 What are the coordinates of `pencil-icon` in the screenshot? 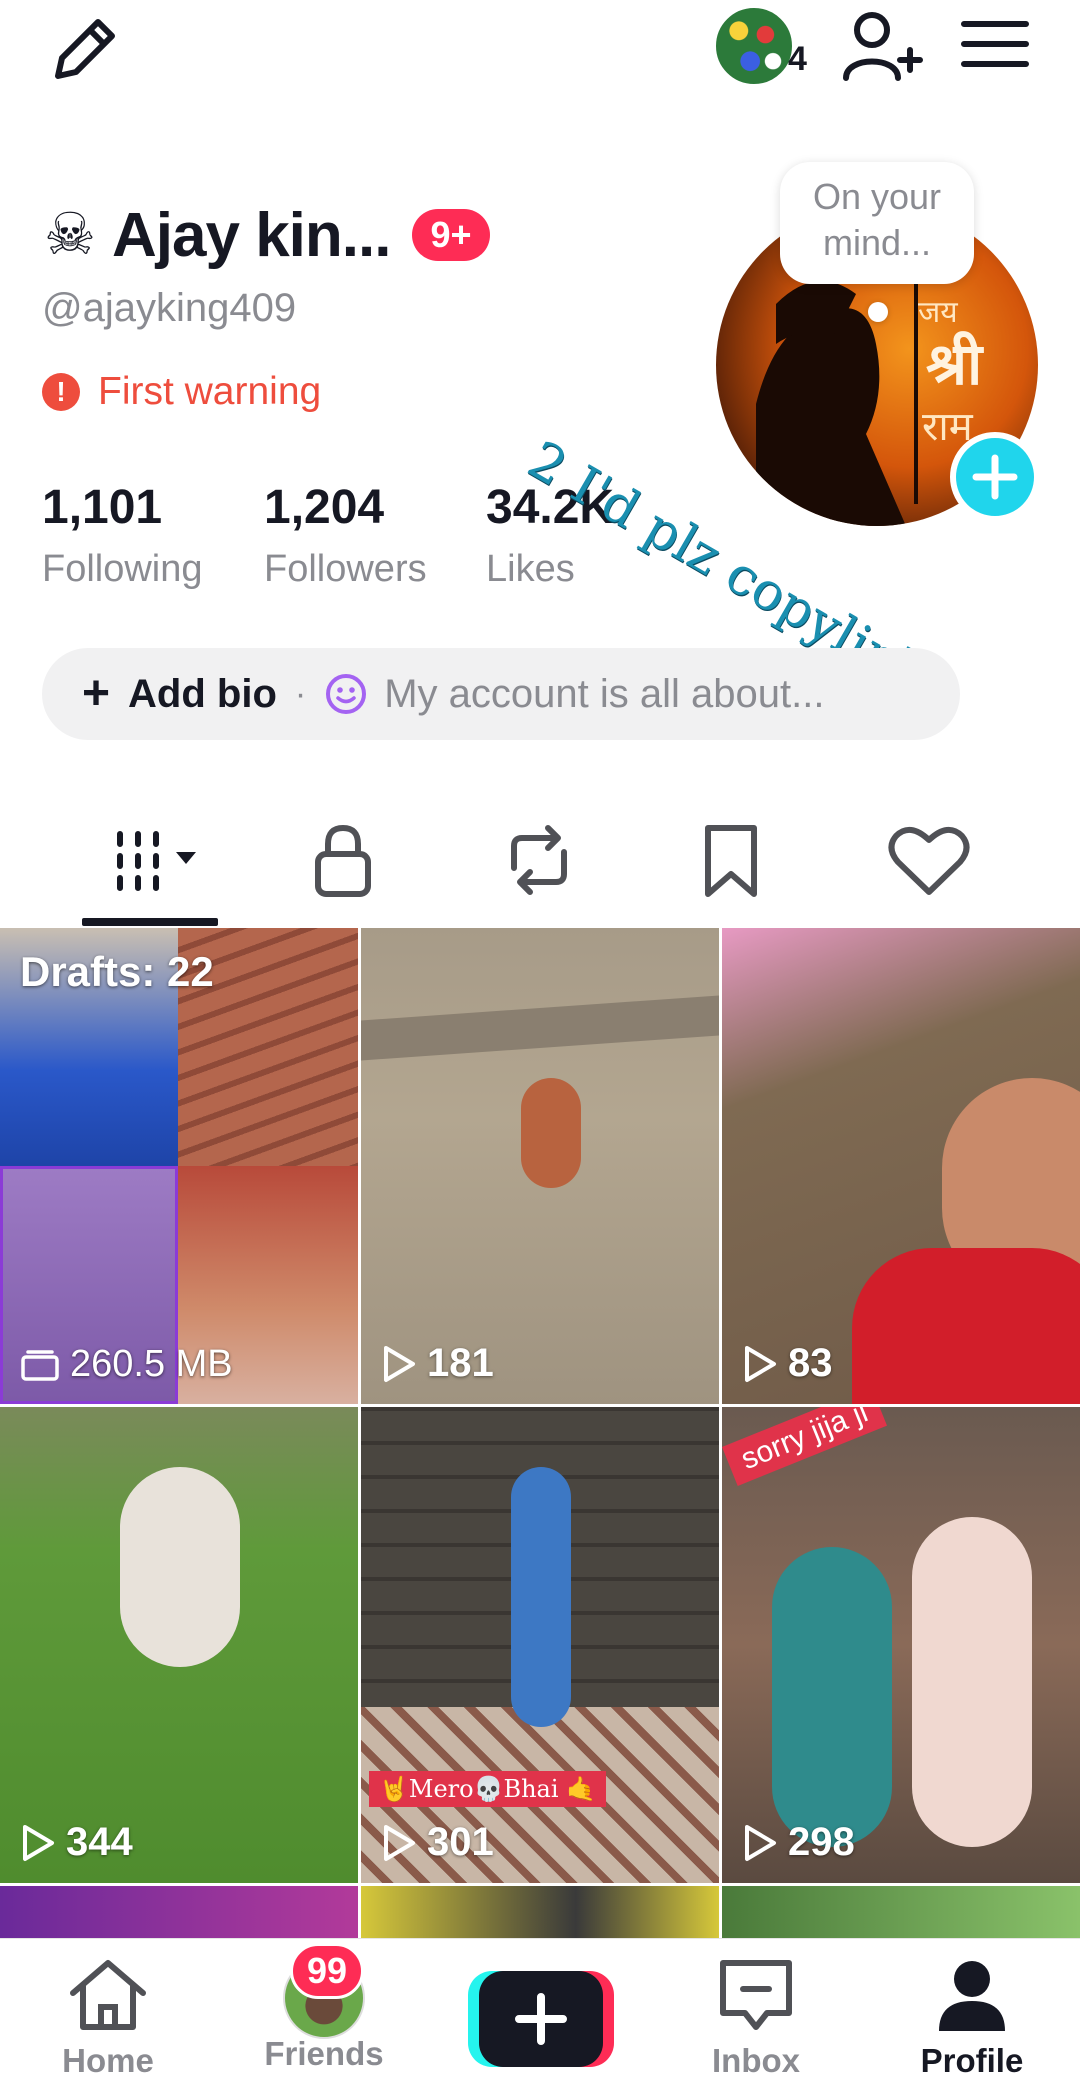 It's located at (84, 48).